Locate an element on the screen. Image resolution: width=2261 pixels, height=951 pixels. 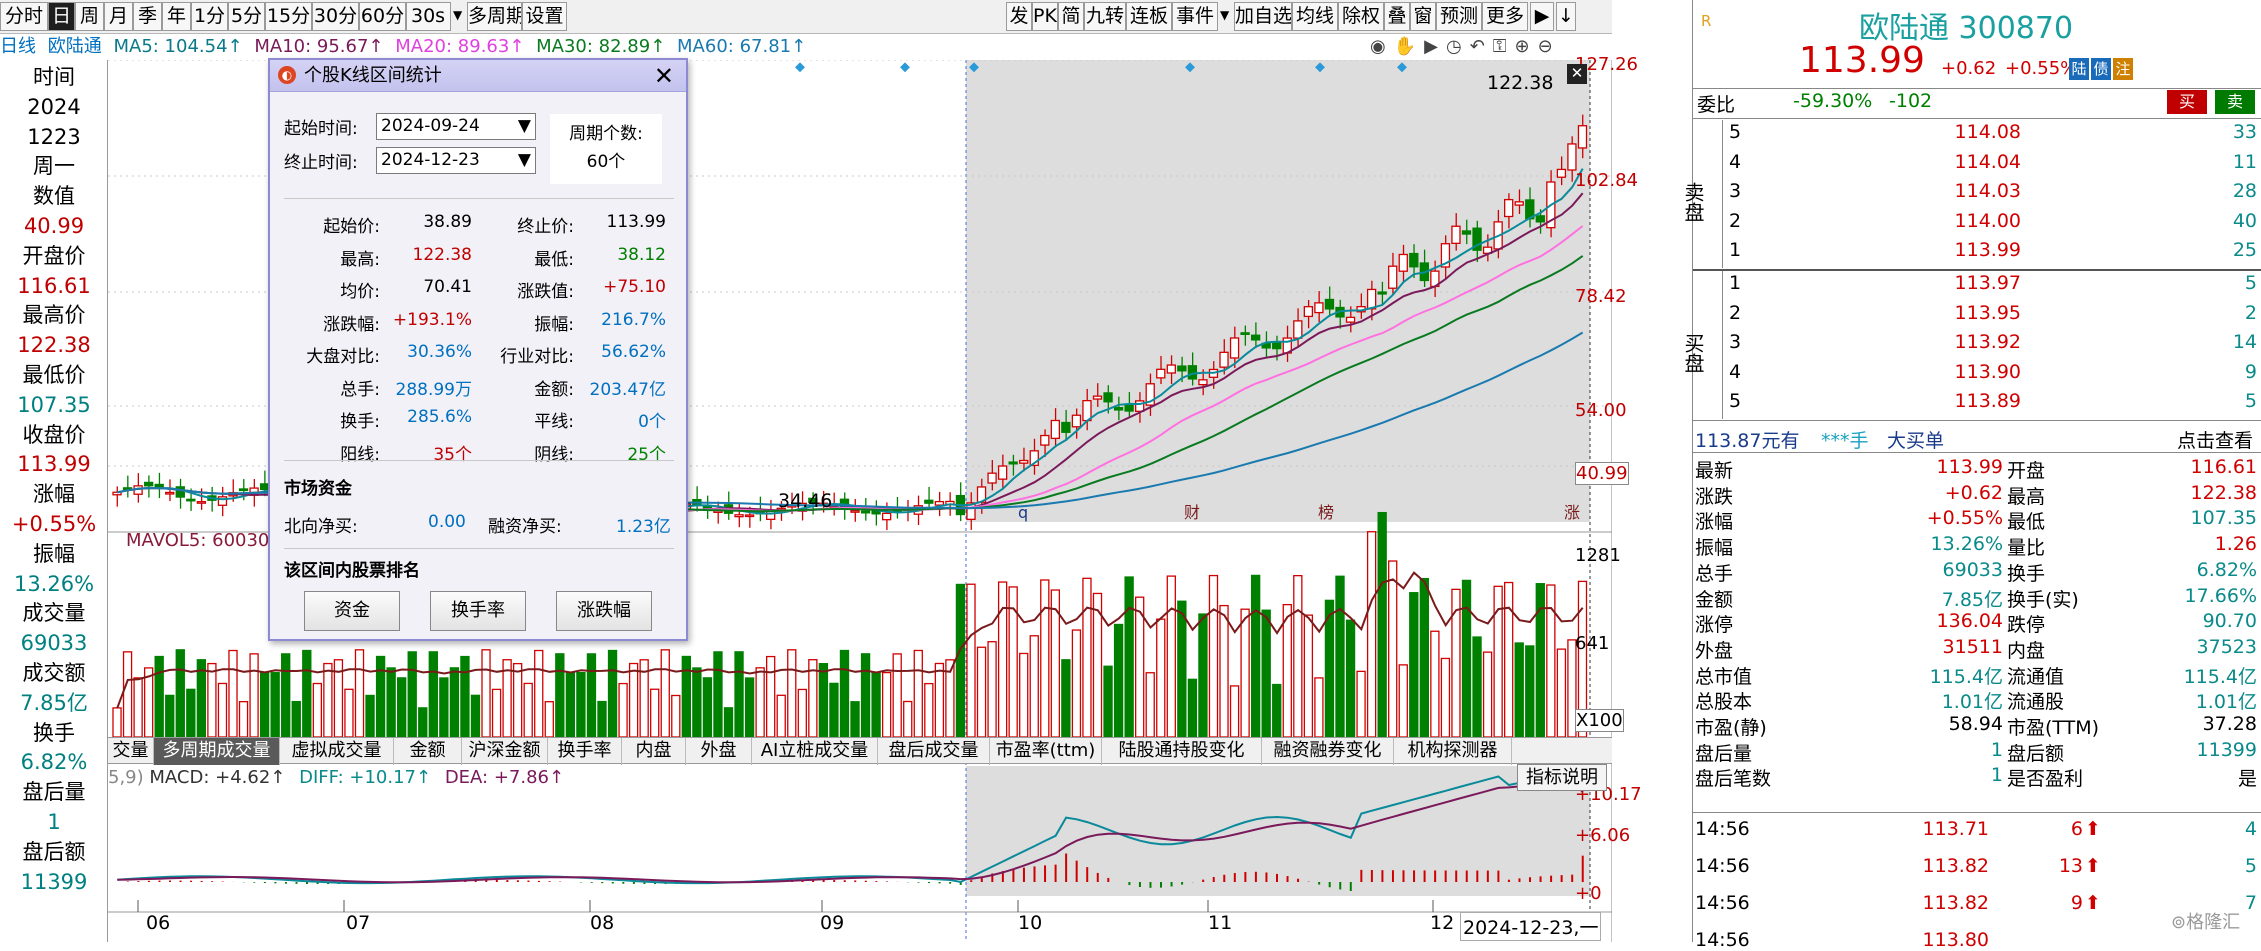
indicator-tab-2: 虚拟成交量 is located at coordinates (337, 751).